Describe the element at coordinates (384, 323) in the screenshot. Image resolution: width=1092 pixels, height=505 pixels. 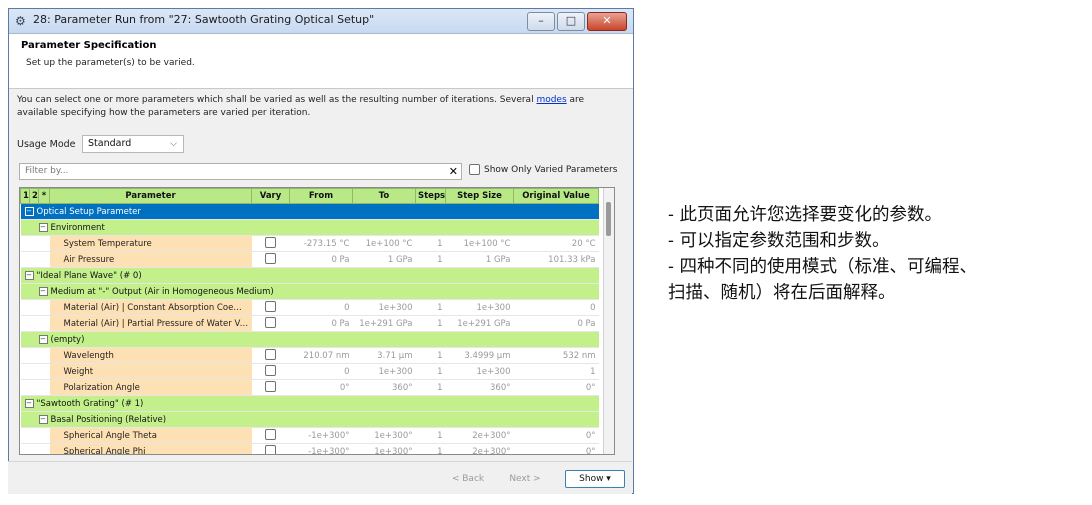
I see `to-cell: 1e+291 GPa` at that location.